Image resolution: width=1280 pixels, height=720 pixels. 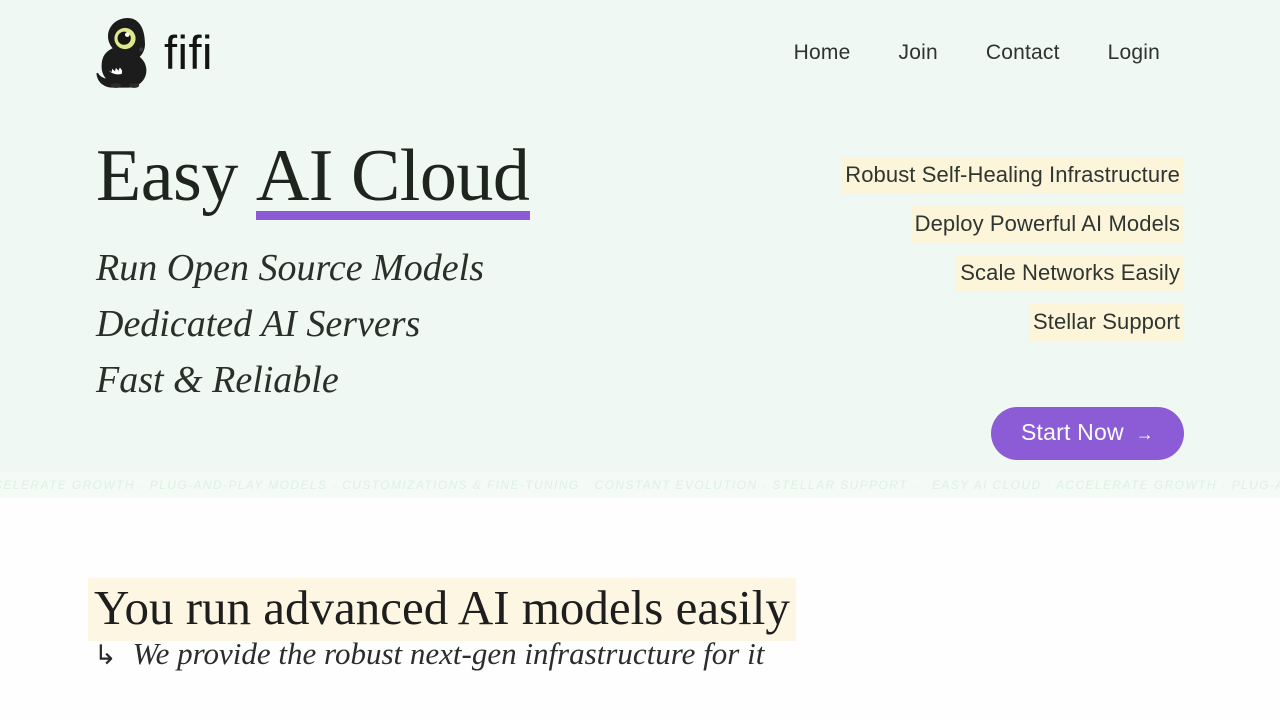 I want to click on feature-item: Deploy Powerful AI Models, so click(x=1047, y=224).